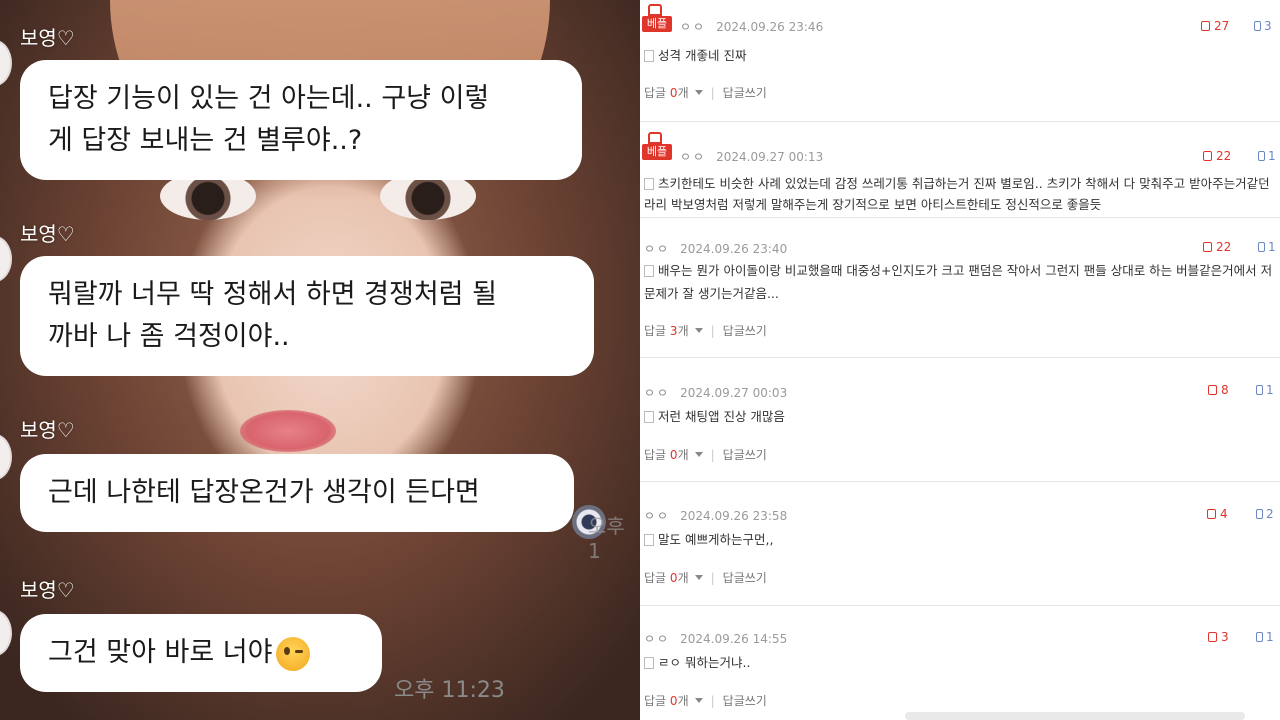 The height and width of the screenshot is (720, 1280). I want to click on comment-meta: ㅇㅇ 2024.09.26 23:58, so click(715, 515).